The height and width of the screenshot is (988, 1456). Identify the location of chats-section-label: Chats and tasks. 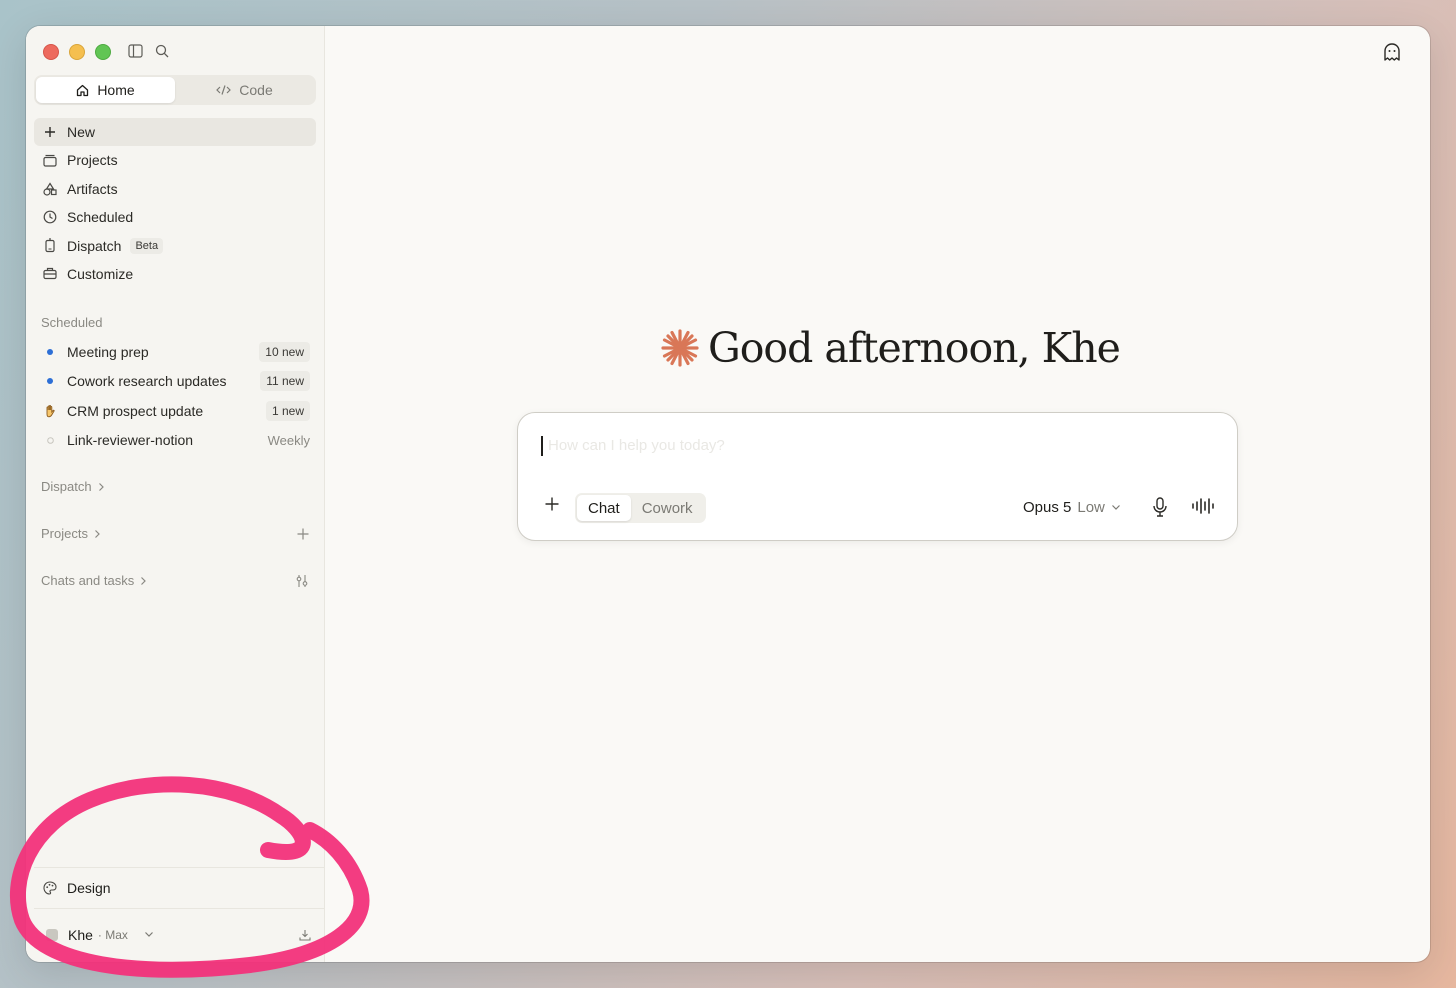
(88, 580).